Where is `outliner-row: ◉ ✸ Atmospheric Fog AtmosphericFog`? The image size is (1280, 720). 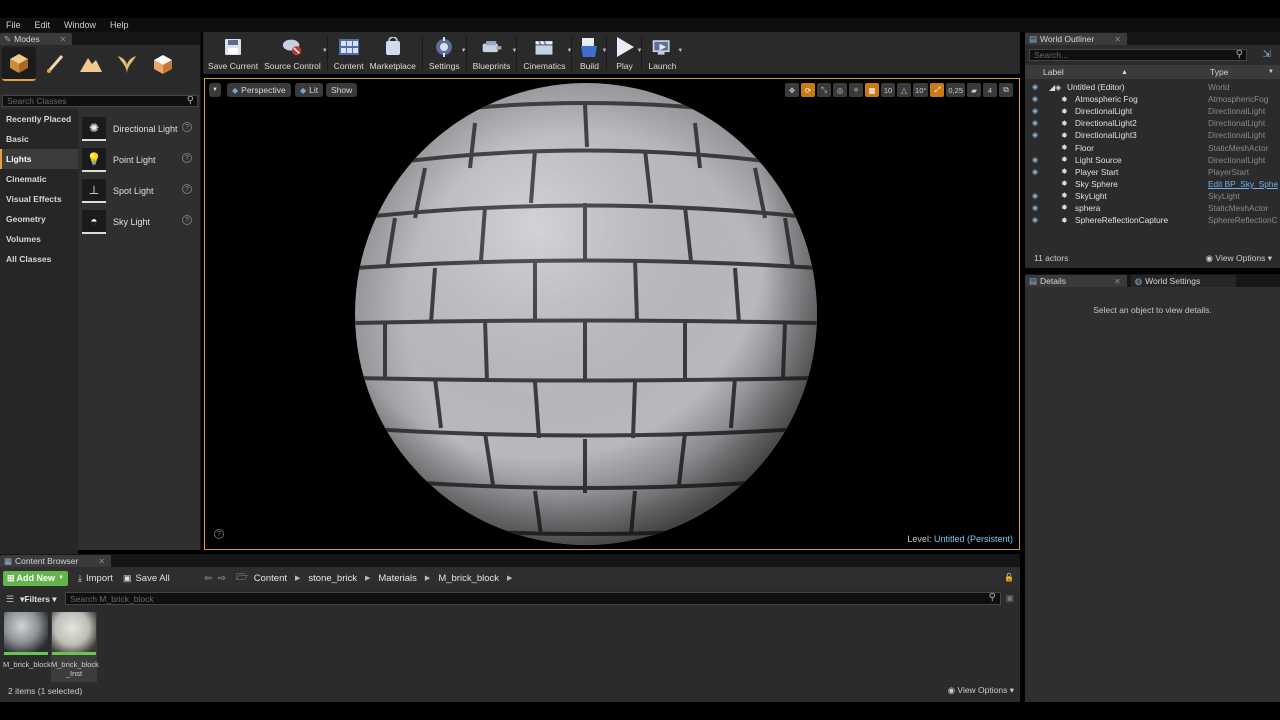
outliner-row: ◉ ✸ Atmospheric Fog AtmosphericFog is located at coordinates (1152, 99).